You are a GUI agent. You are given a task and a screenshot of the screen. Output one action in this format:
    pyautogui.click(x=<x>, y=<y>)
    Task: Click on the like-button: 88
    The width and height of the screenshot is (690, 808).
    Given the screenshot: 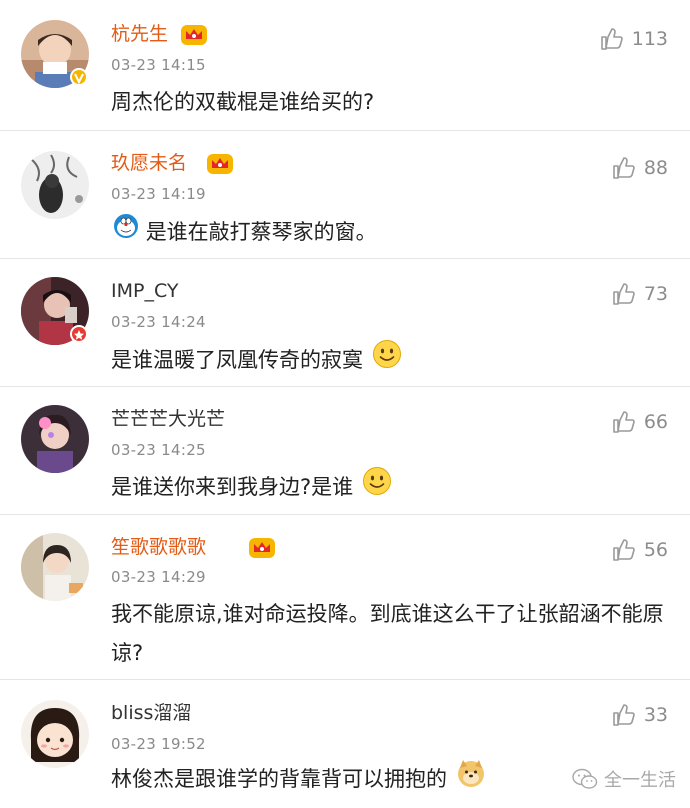 What is the action you would take?
    pyautogui.click(x=640, y=168)
    